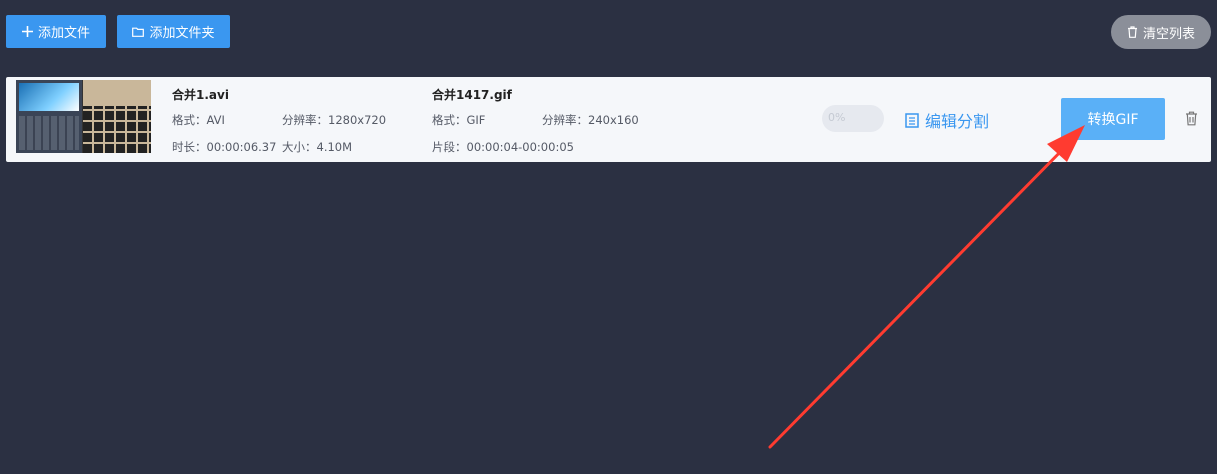 This screenshot has height=474, width=1217. What do you see at coordinates (198, 120) in the screenshot?
I see `source-format: 格式：AVI` at bounding box center [198, 120].